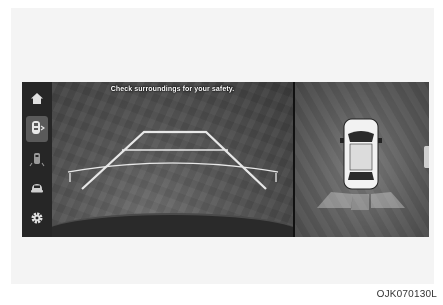  I want to click on top-view-icon, so click(37, 188).